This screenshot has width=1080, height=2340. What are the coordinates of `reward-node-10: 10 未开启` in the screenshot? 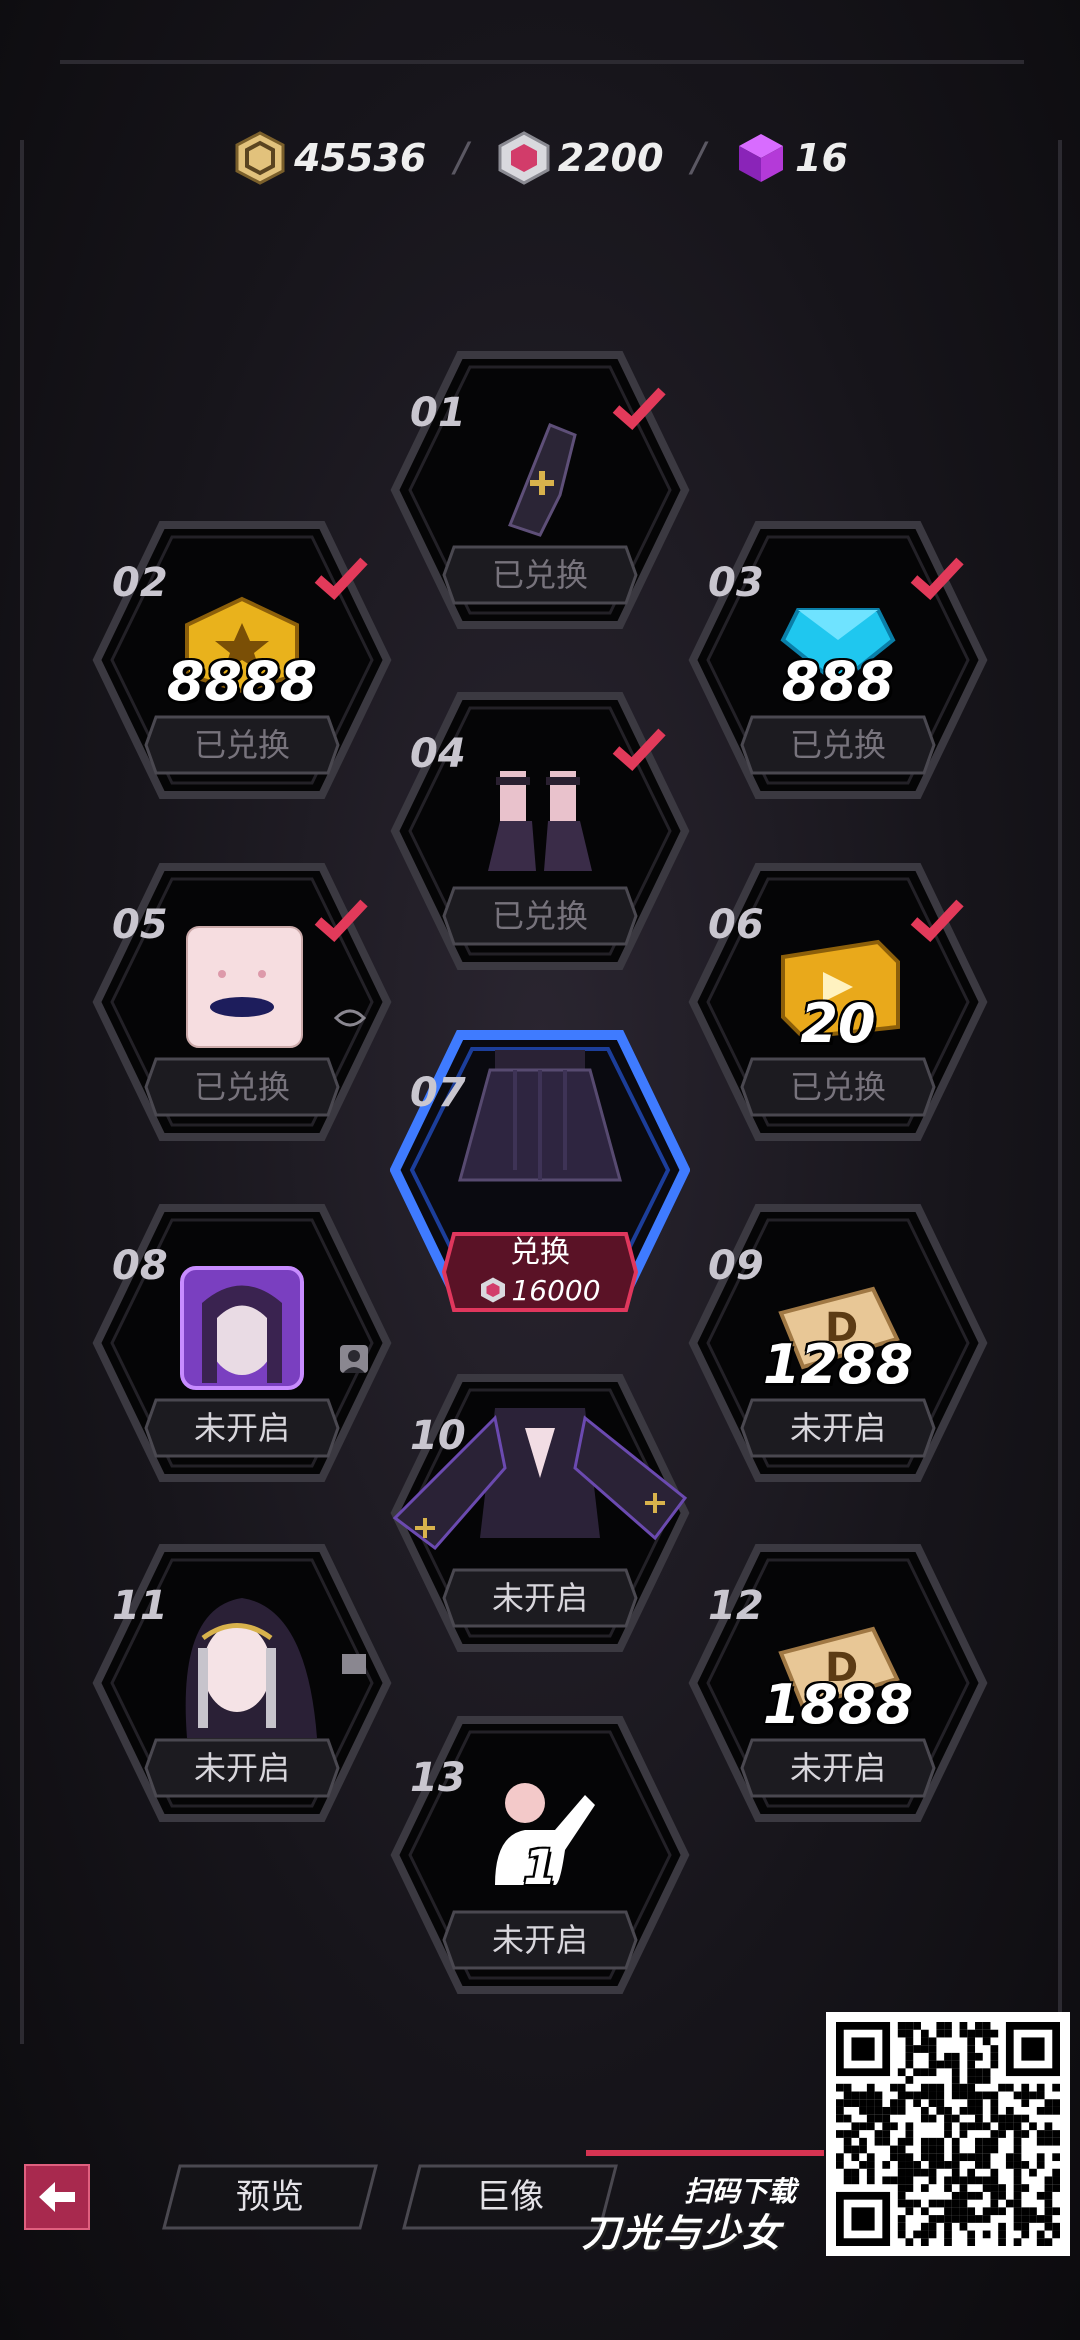 It's located at (540, 1513).